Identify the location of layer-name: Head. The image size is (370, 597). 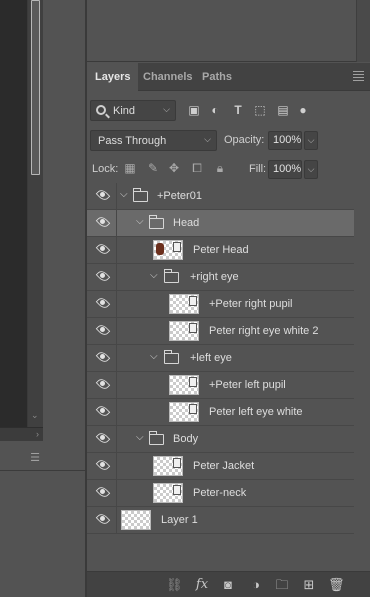
(186, 223).